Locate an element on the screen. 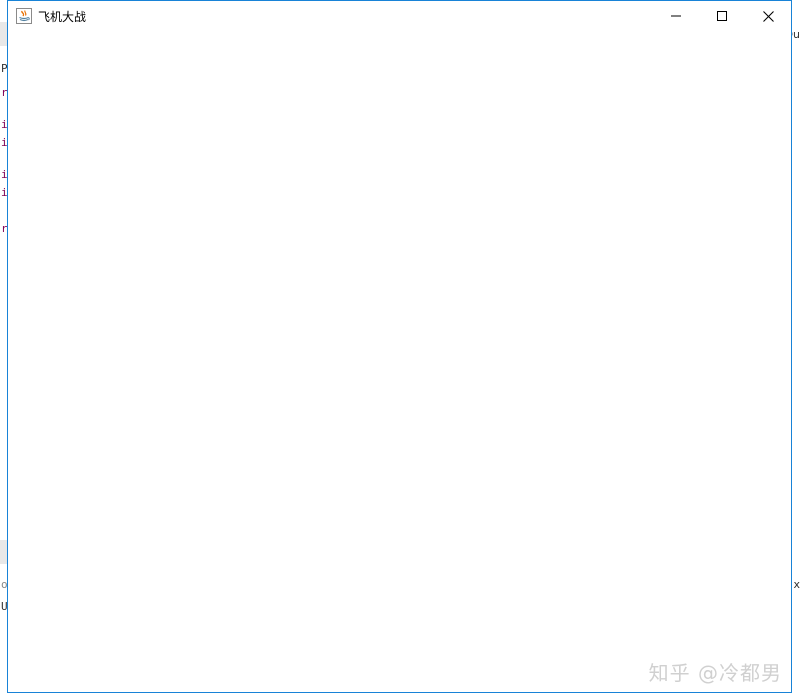 The image size is (800, 700). maximize-icon is located at coordinates (722, 16).